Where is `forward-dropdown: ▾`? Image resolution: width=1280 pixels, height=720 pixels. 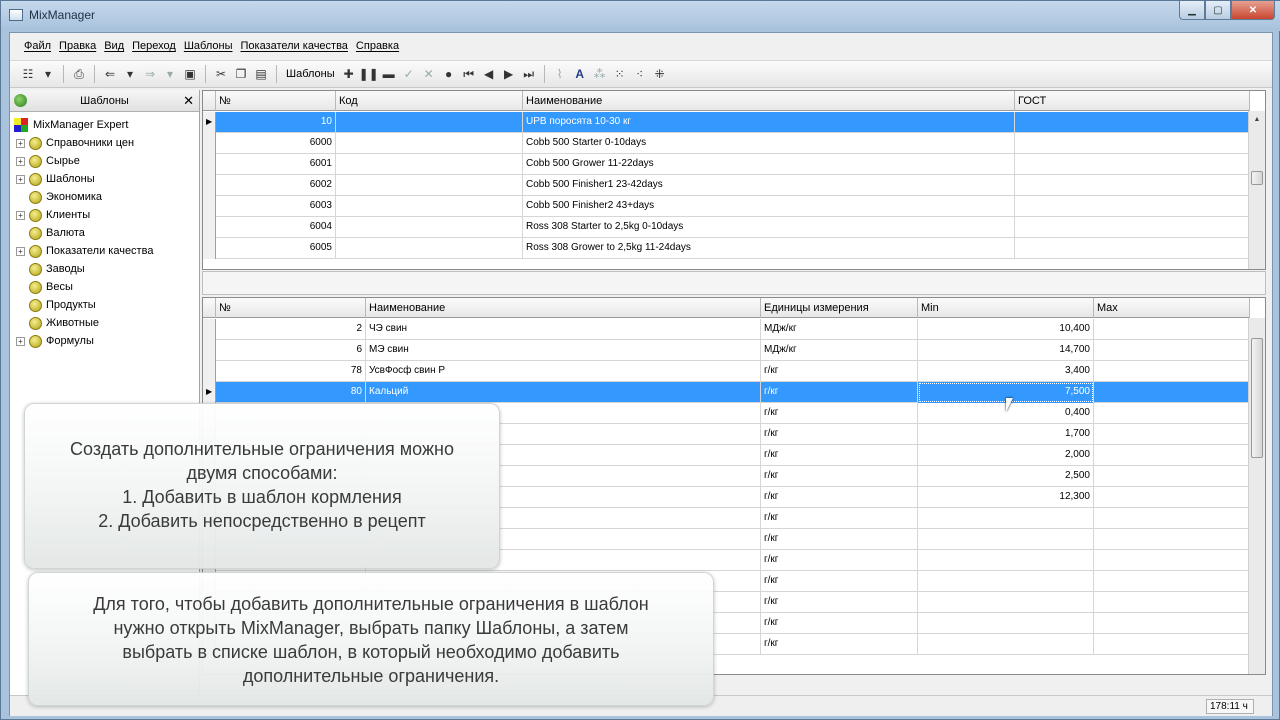 forward-dropdown: ▾ is located at coordinates (170, 74).